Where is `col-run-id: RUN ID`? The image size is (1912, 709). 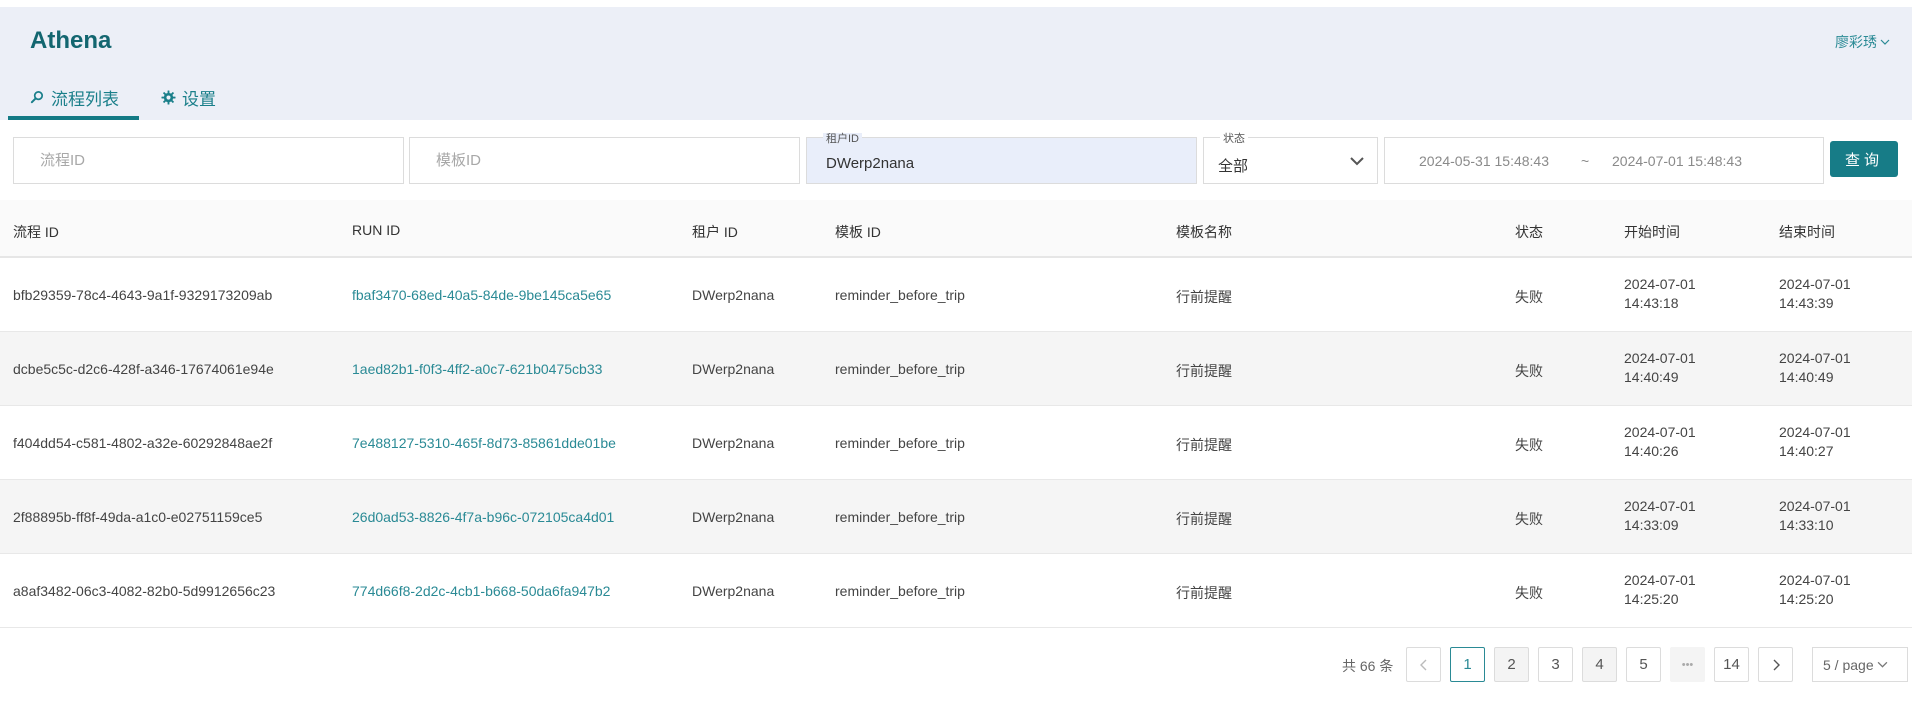
col-run-id: RUN ID is located at coordinates (376, 230).